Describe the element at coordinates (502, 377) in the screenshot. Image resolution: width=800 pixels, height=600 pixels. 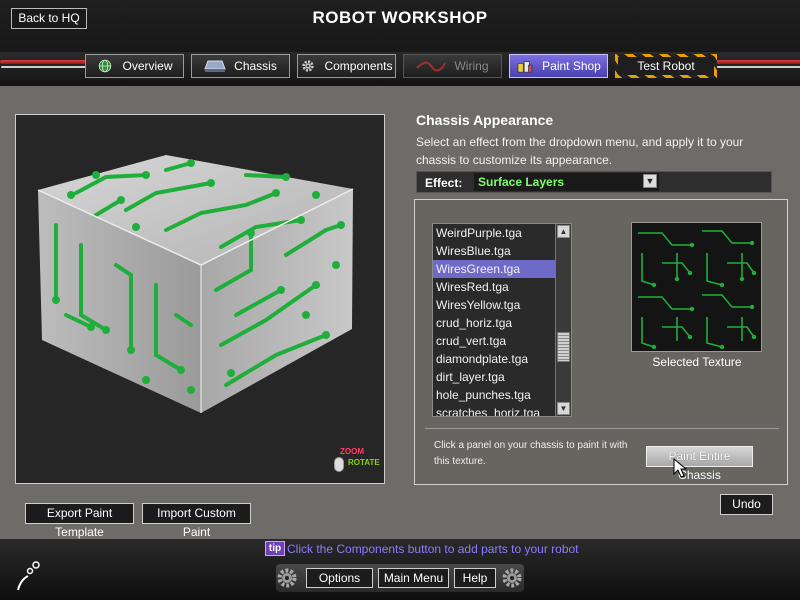
I see `texture-list-item: dirt_layer.tga` at that location.